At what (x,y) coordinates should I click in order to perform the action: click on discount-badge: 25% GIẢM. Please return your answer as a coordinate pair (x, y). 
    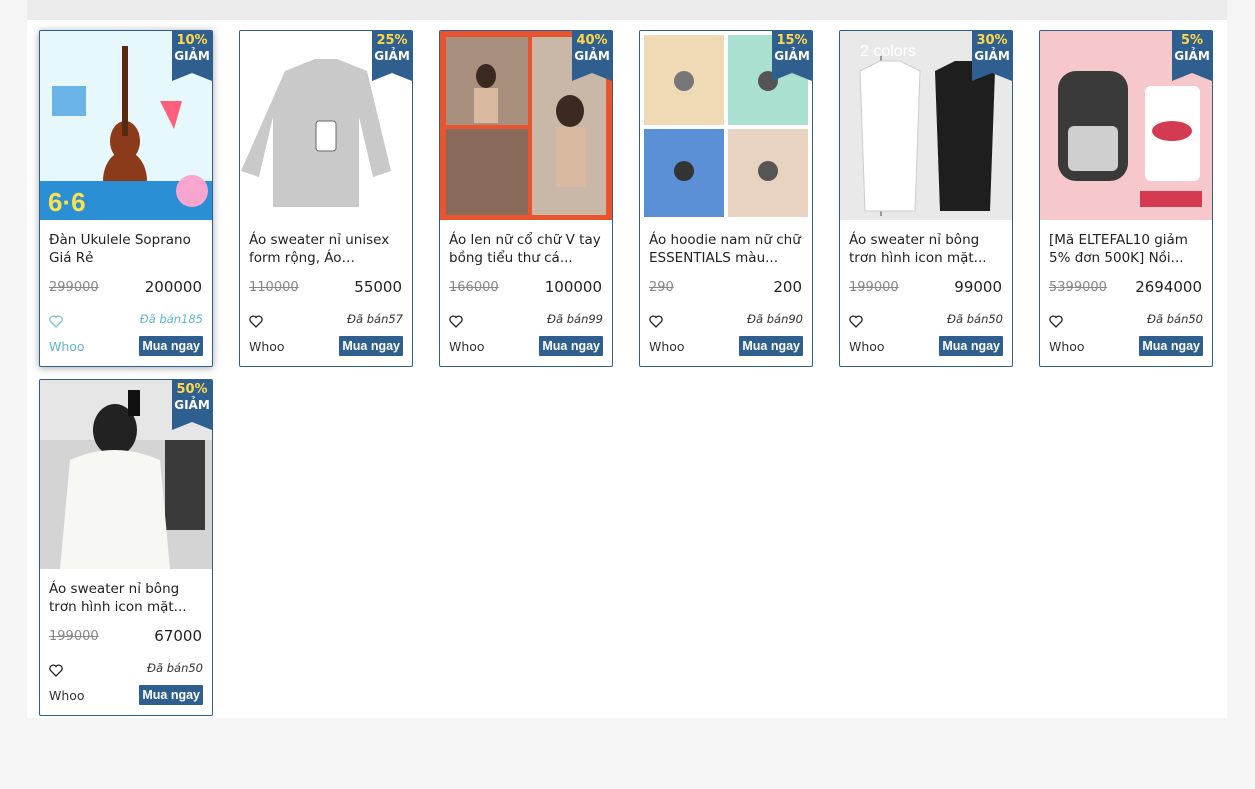
    Looking at the image, I should click on (392, 56).